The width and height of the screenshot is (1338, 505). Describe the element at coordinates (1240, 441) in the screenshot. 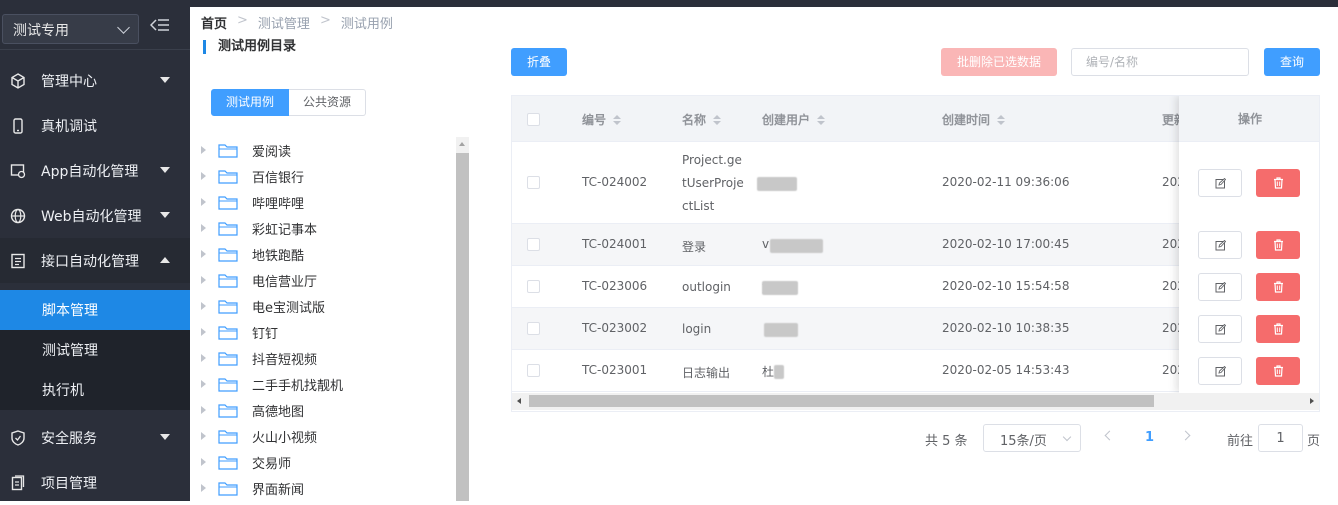

I see `goto-label: 前往` at that location.